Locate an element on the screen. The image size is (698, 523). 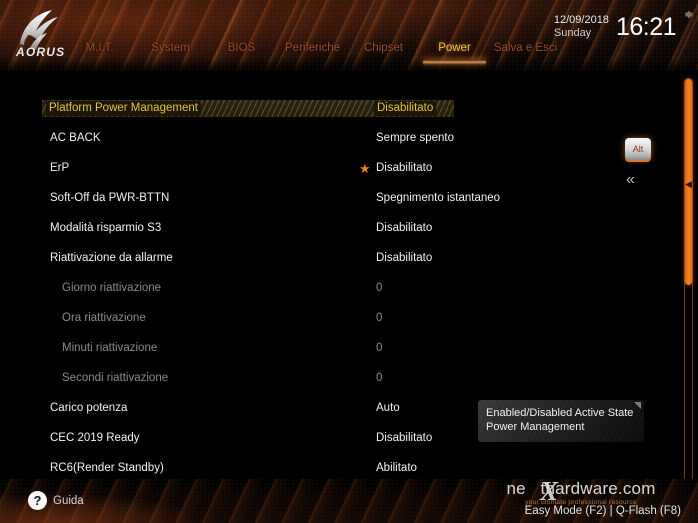
setting-label: Giorno riattivazione is located at coordinates (112, 288).